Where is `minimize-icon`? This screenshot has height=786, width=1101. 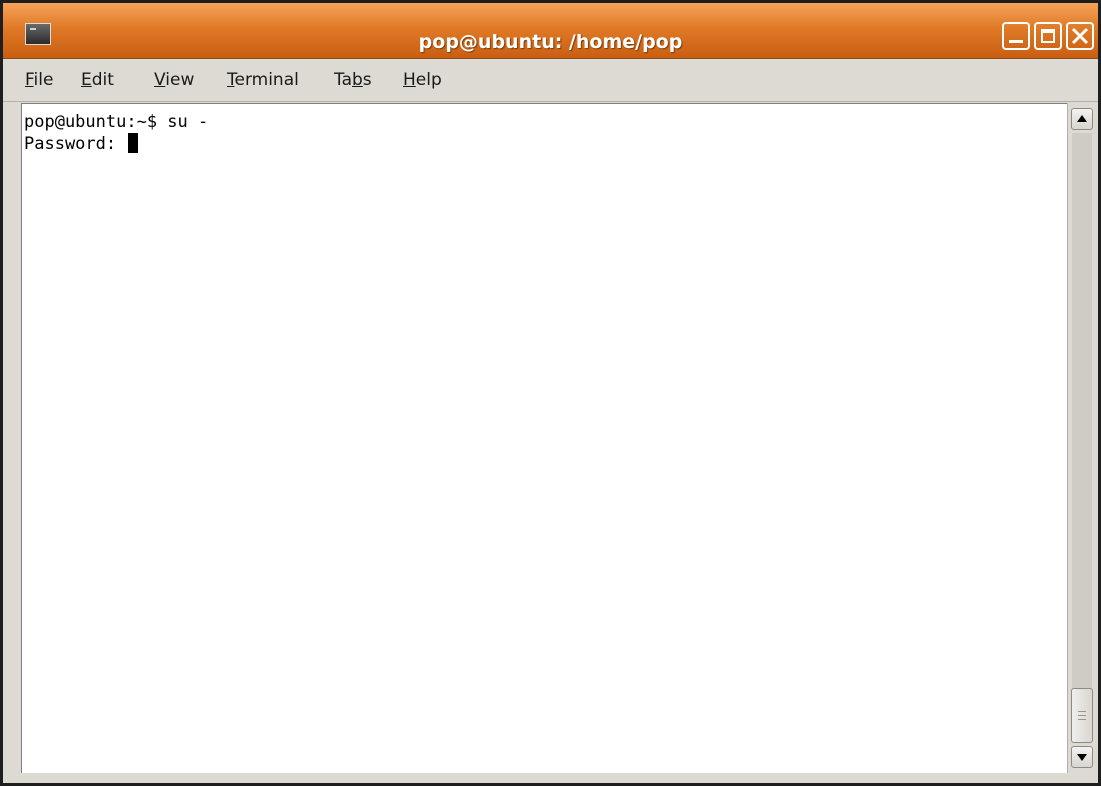 minimize-icon is located at coordinates (1016, 36).